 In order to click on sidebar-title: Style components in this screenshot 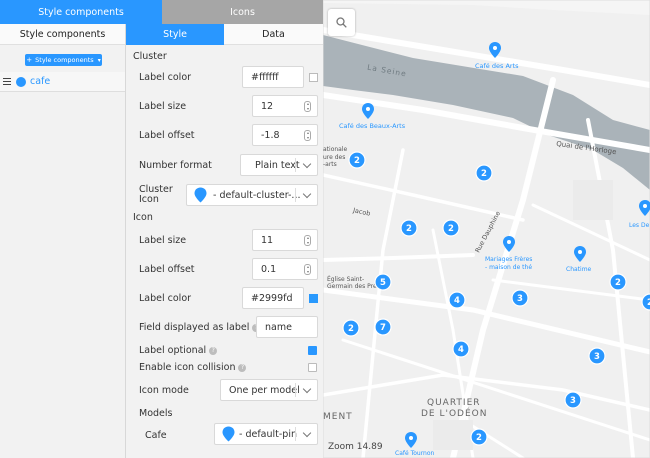, I will do `click(62, 34)`.